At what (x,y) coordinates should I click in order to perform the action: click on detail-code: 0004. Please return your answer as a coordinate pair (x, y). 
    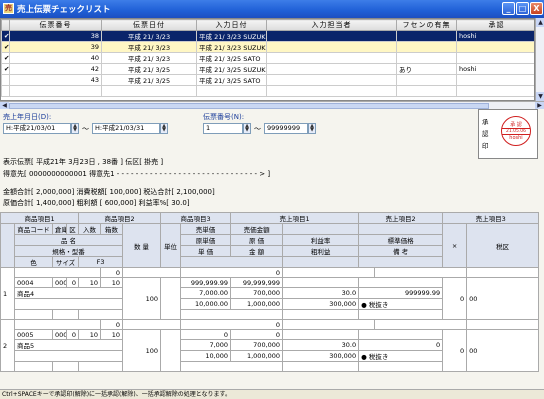
    Looking at the image, I should click on (33, 282).